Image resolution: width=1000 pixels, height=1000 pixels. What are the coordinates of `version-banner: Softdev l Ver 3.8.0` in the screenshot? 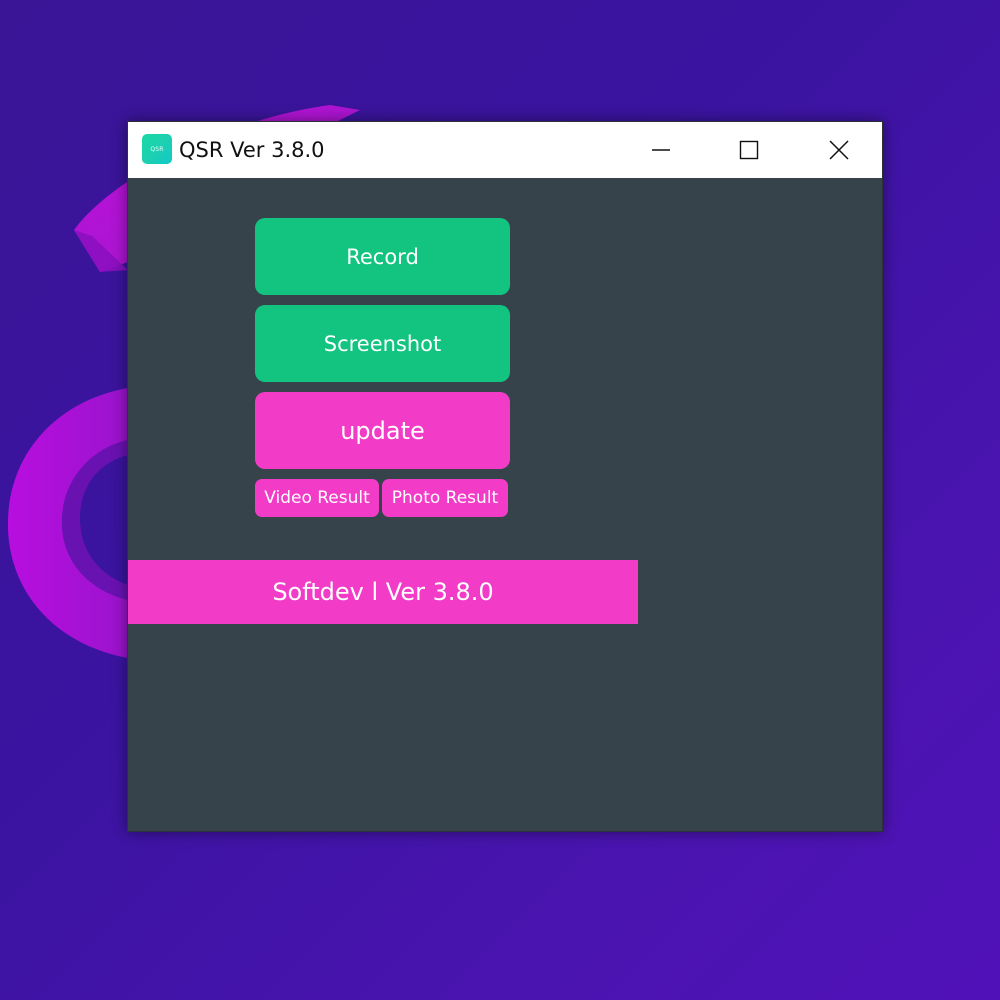 It's located at (383, 592).